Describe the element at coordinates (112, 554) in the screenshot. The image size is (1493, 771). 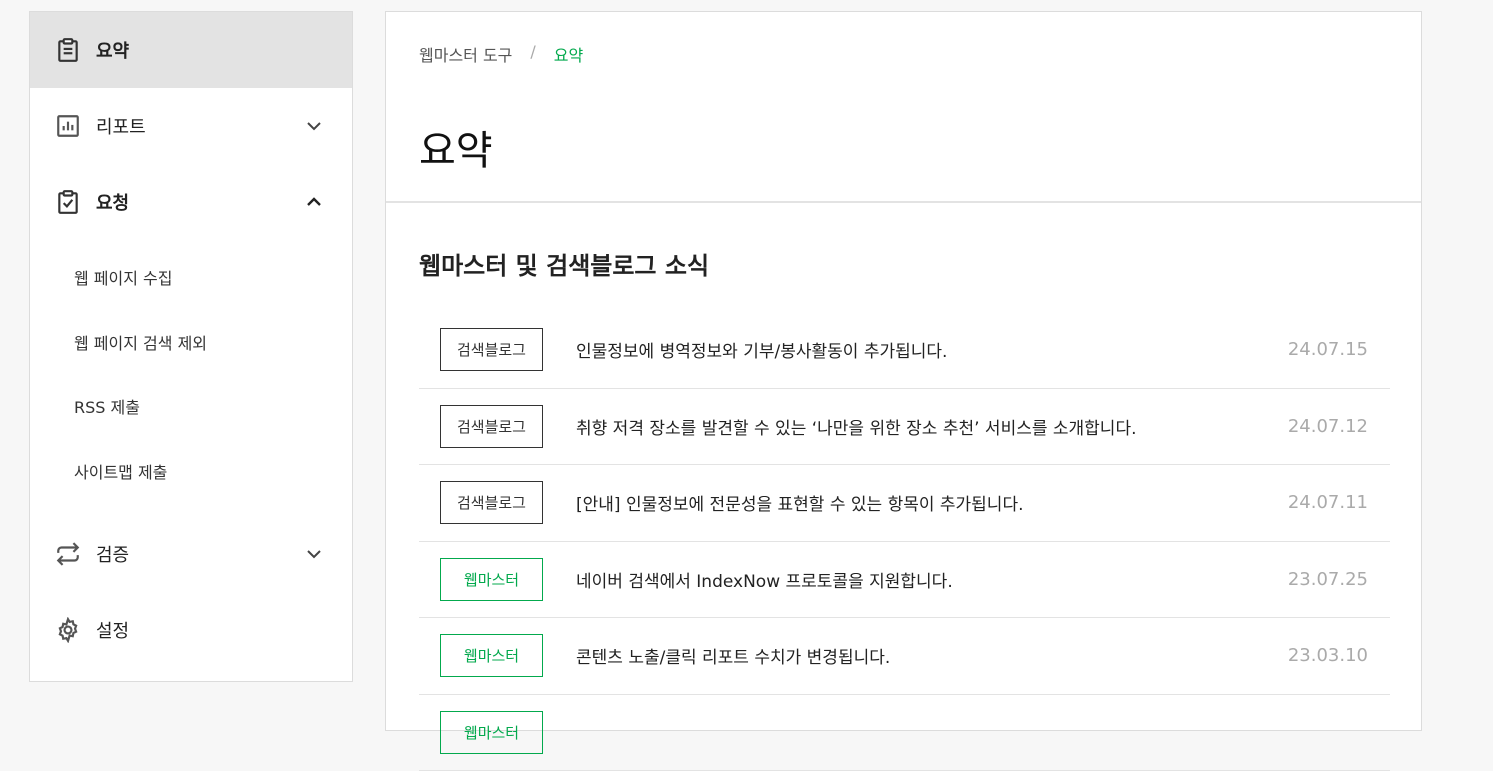
I see `sidebar-item-label: 검증` at that location.